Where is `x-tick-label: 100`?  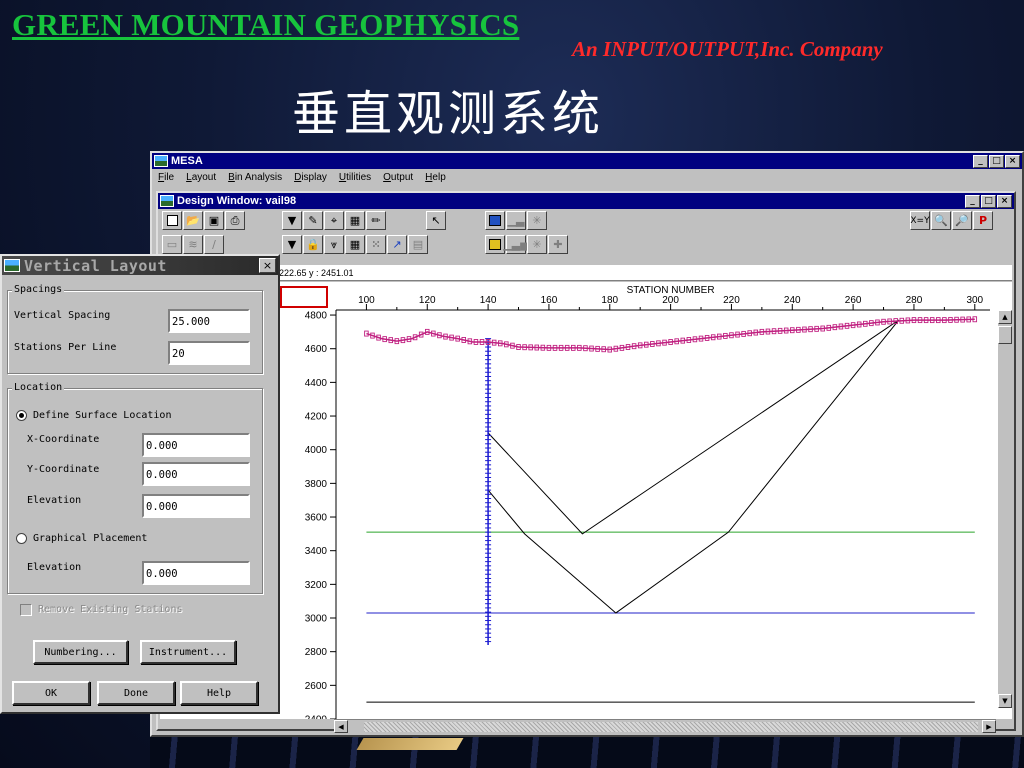
x-tick-label: 100 is located at coordinates (366, 300).